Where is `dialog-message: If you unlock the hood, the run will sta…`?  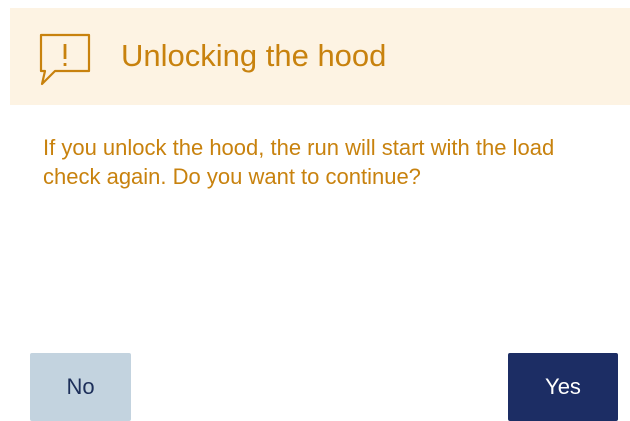
dialog-message: If you unlock the hood, the run will sta… is located at coordinates (299, 162).